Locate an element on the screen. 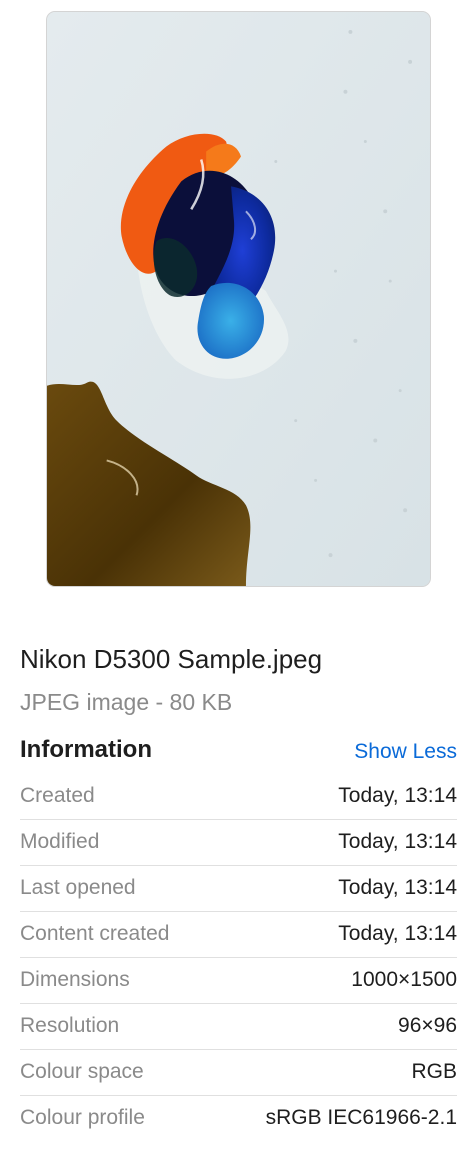 The height and width of the screenshot is (1151, 476). file-name: Nikon D5300 Sample.jpeg is located at coordinates (171, 659).